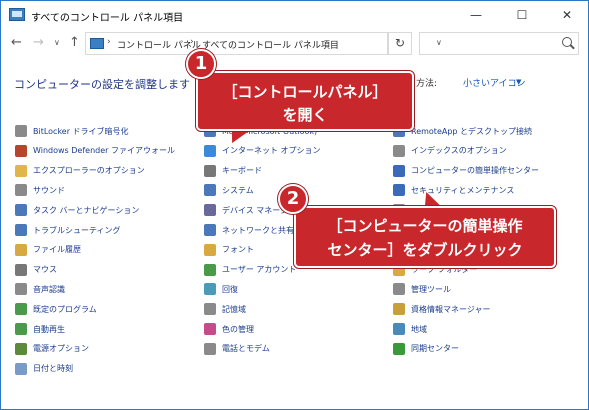  I want to click on control-panel-item: 資格情報マネージャー, so click(441, 309).